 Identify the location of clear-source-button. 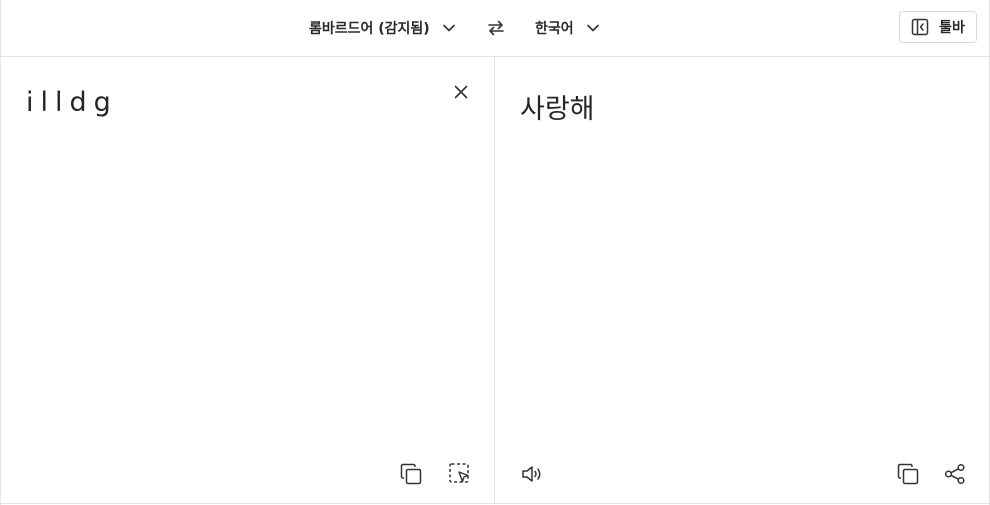
(461, 92).